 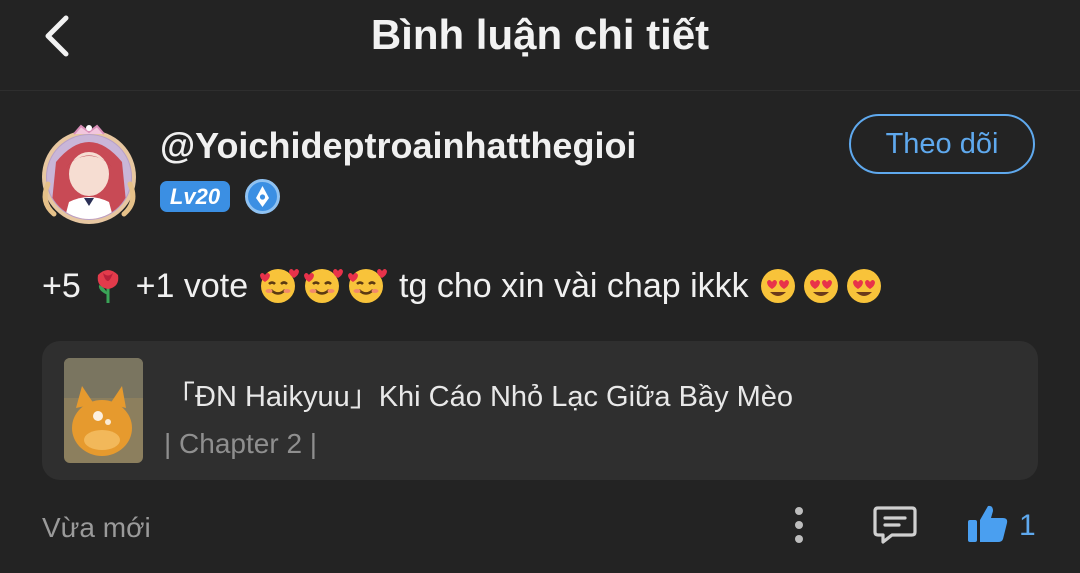 What do you see at coordinates (195, 196) in the screenshot?
I see `level-badge: Lv20` at bounding box center [195, 196].